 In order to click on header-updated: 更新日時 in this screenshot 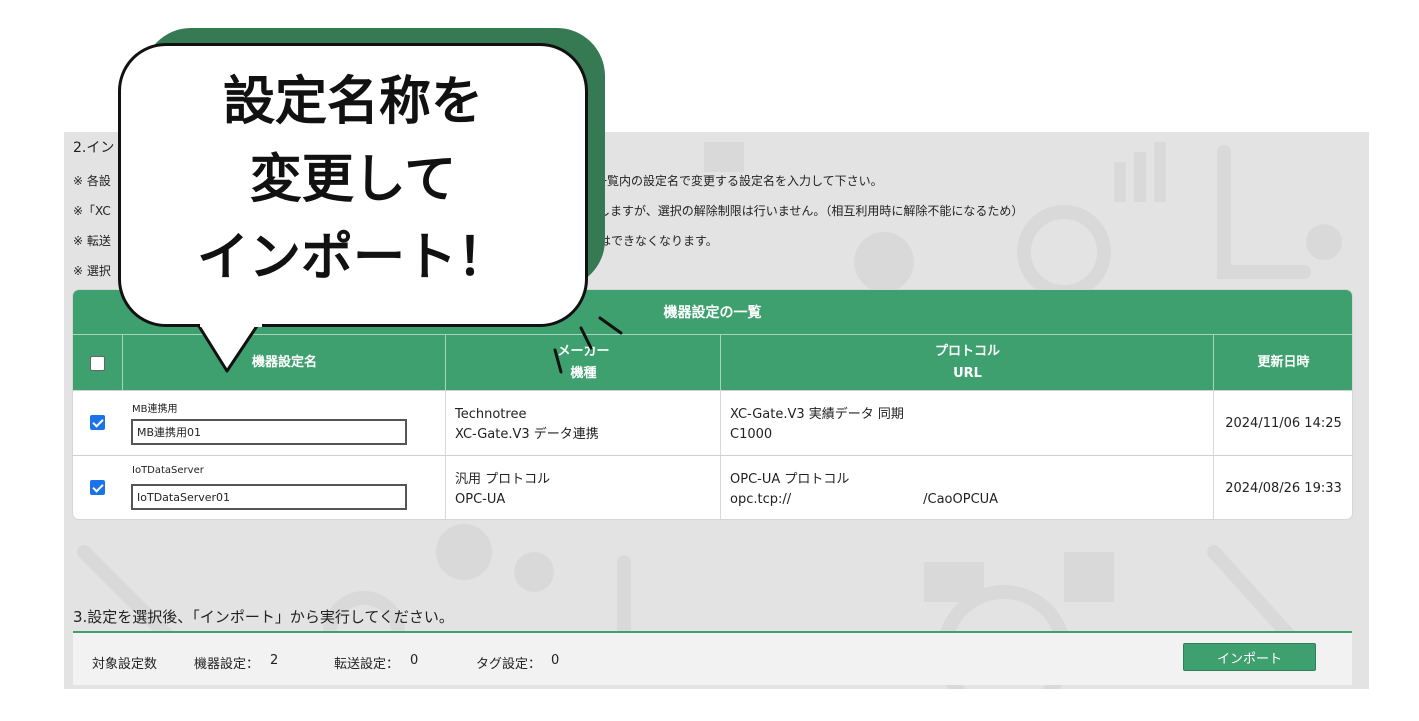, I will do `click(1282, 363)`.